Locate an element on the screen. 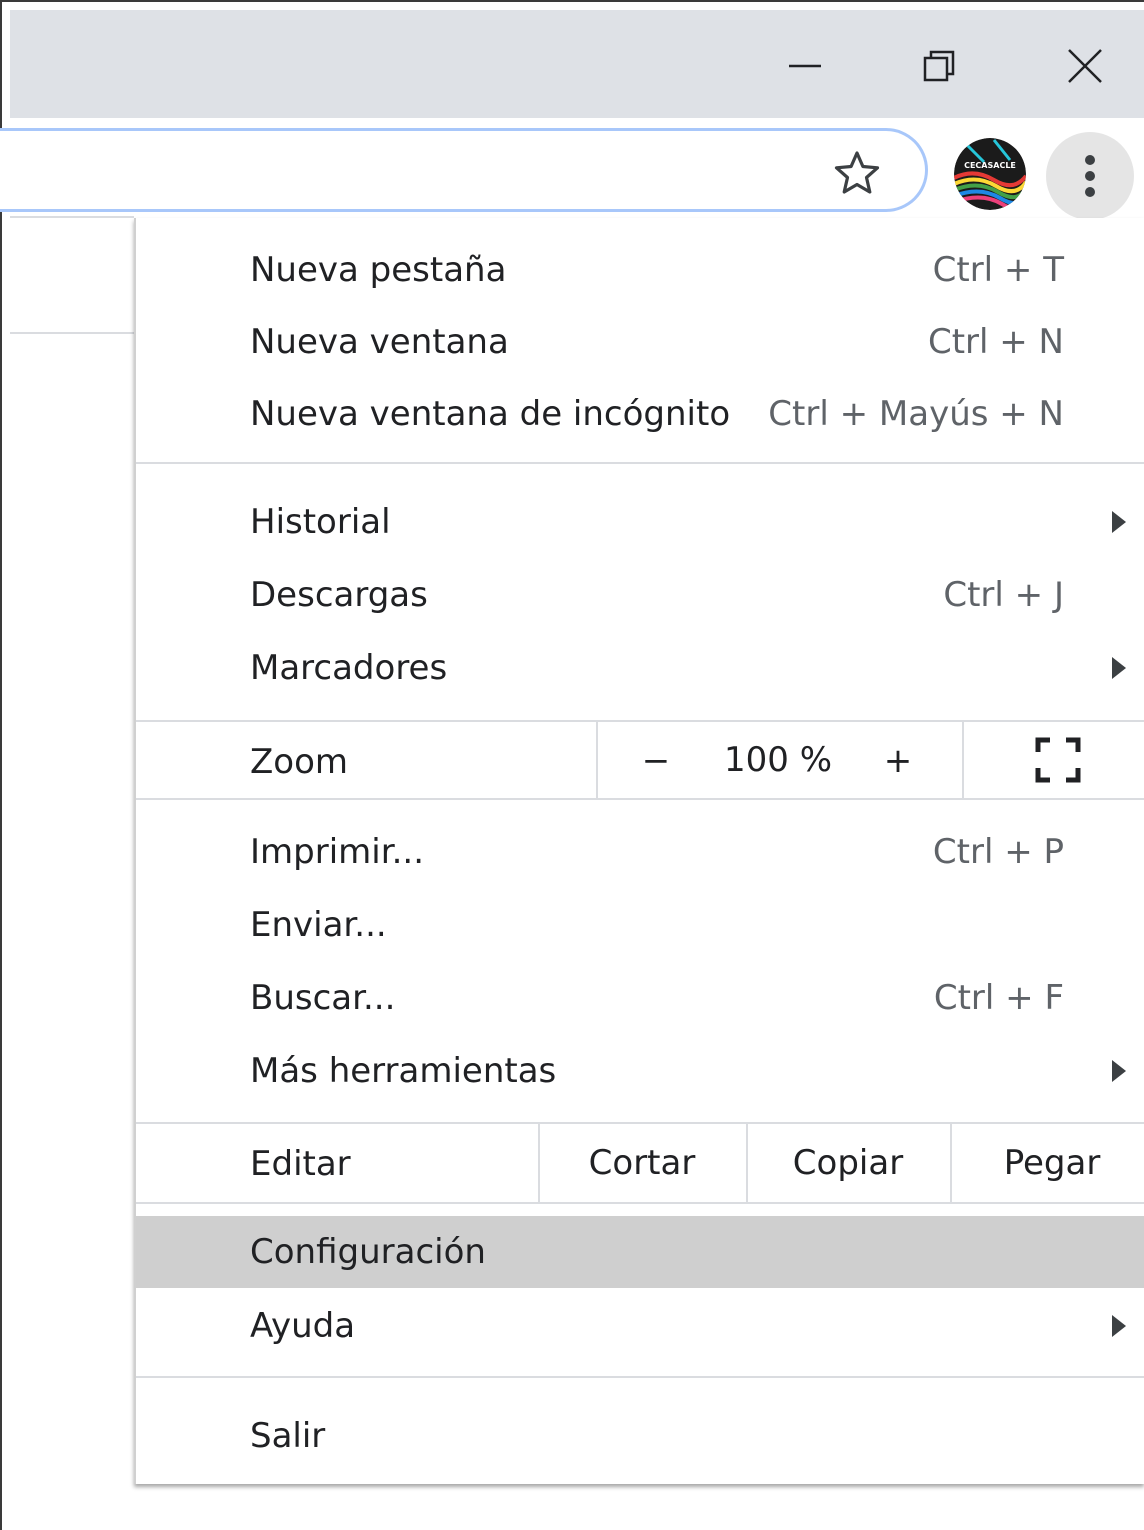 Image resolution: width=1144 pixels, height=1530 pixels. menu-item-more-tools: Más herramientas is located at coordinates (640, 1071).